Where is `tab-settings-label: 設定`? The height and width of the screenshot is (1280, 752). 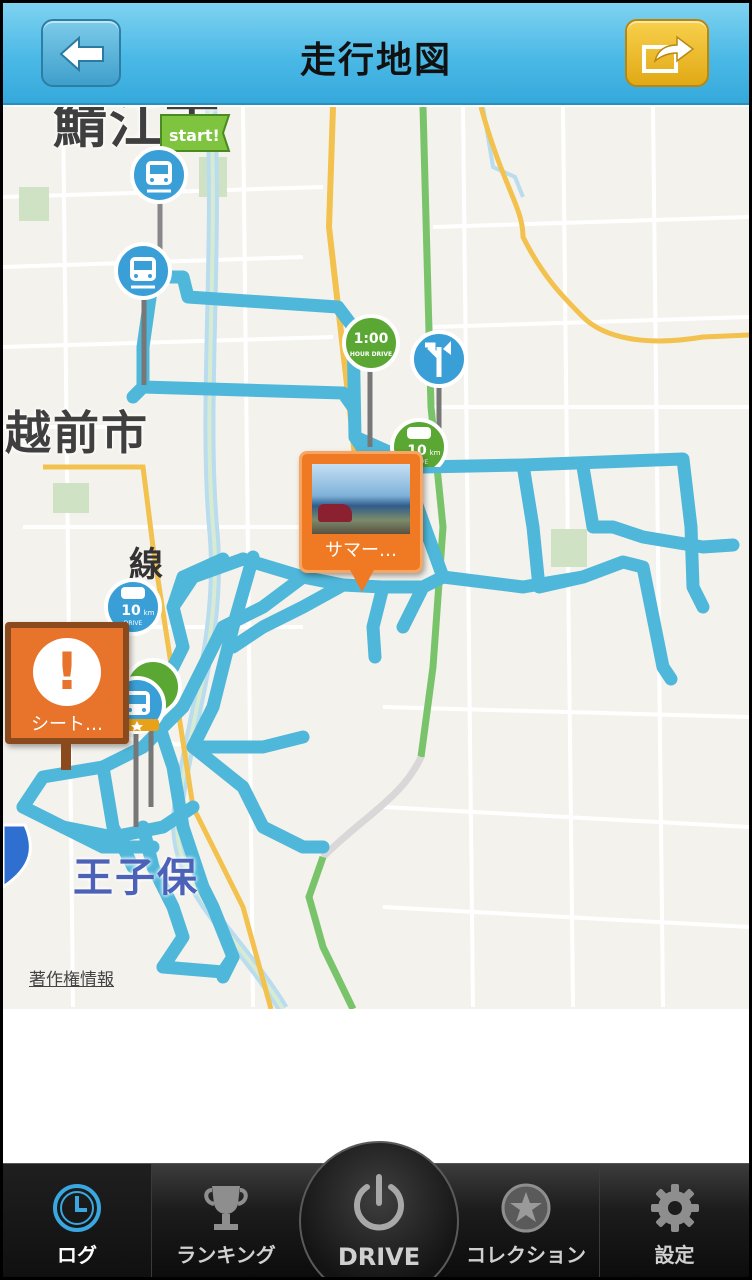 tab-settings-label: 設定 is located at coordinates (674, 1255).